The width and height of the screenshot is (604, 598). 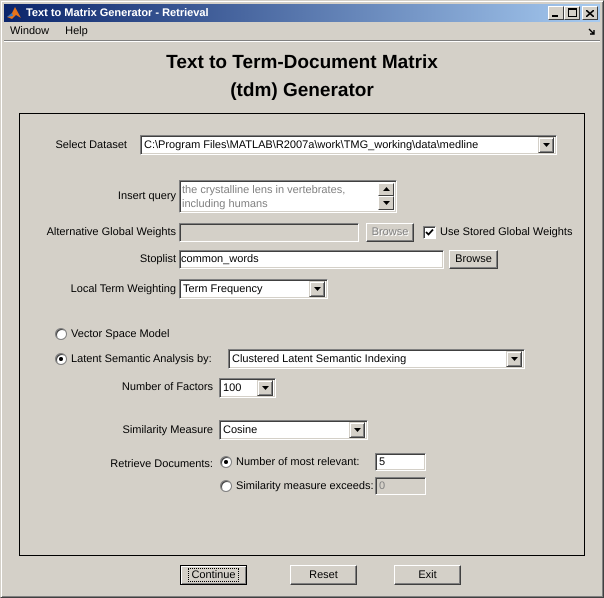 What do you see at coordinates (323, 575) in the screenshot?
I see `dialog-button: Reset` at bounding box center [323, 575].